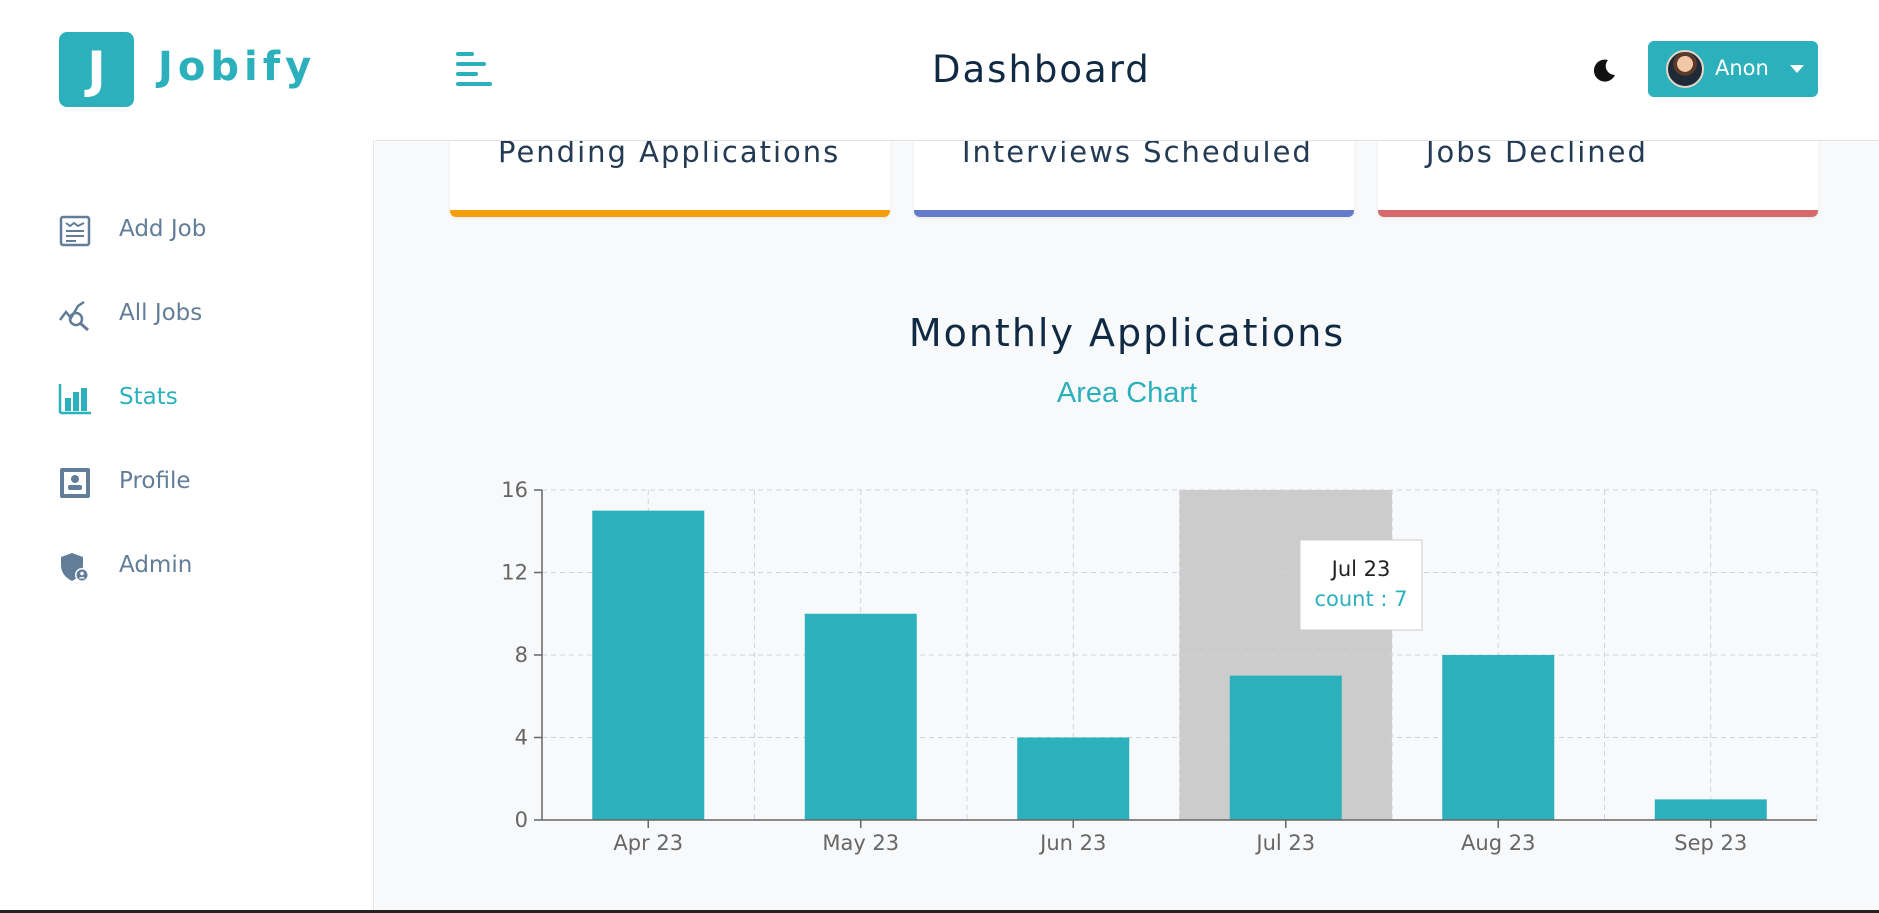  What do you see at coordinates (521, 655) in the screenshot?
I see `y-tick-label: 8` at bounding box center [521, 655].